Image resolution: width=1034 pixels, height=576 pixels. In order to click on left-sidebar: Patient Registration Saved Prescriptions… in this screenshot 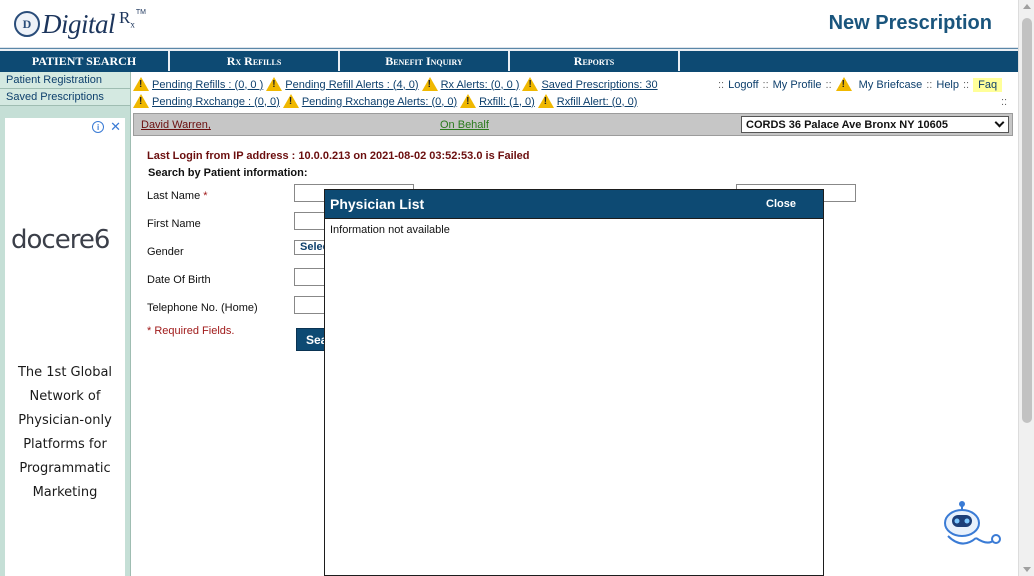, I will do `click(65, 324)`.